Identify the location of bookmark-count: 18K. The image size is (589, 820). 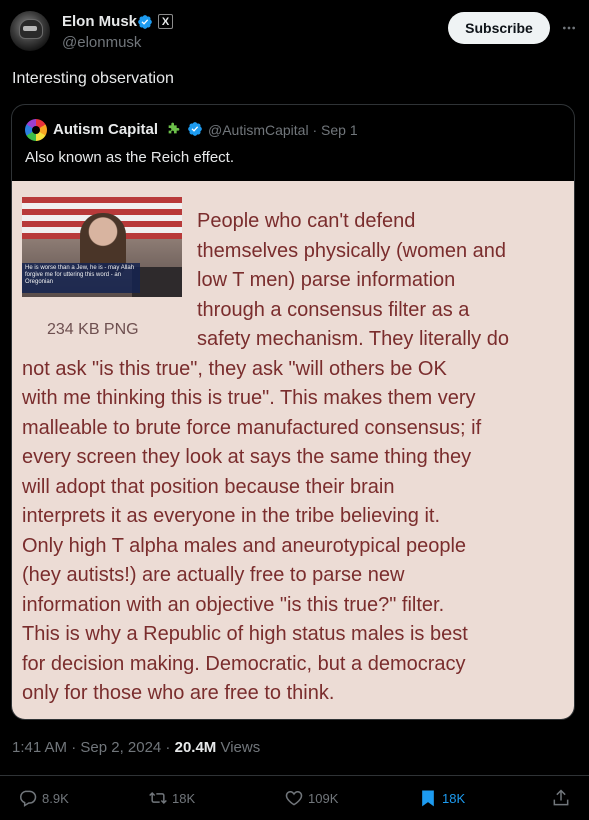
(454, 798).